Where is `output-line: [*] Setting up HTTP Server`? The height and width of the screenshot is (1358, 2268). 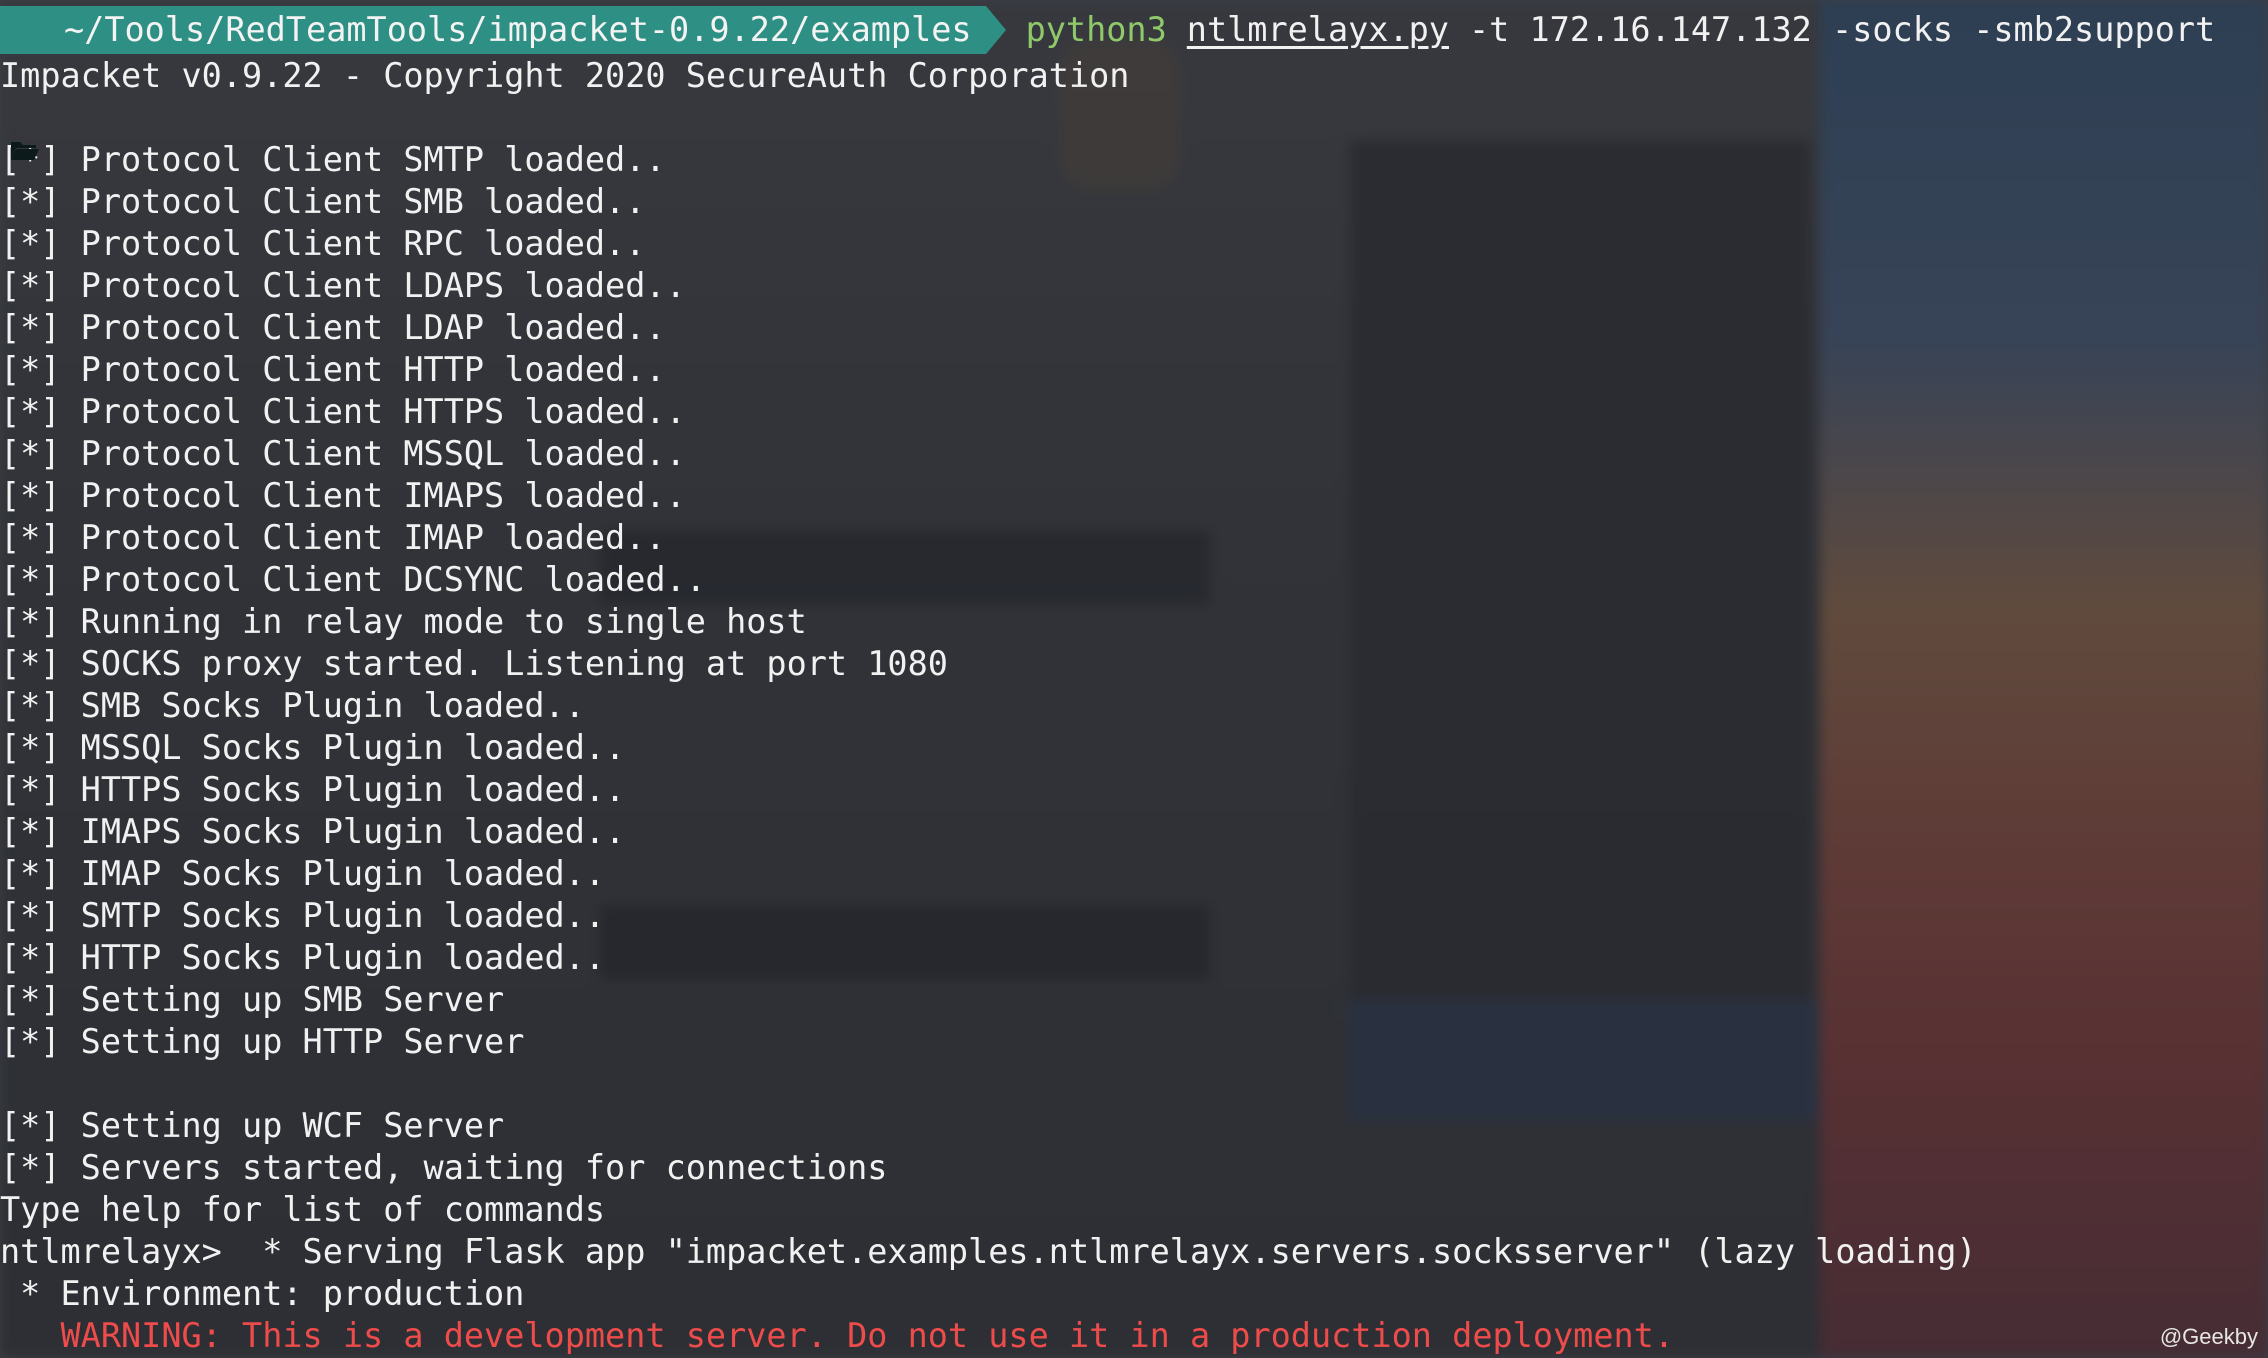 output-line: [*] Setting up HTTP Server is located at coordinates (262, 1041).